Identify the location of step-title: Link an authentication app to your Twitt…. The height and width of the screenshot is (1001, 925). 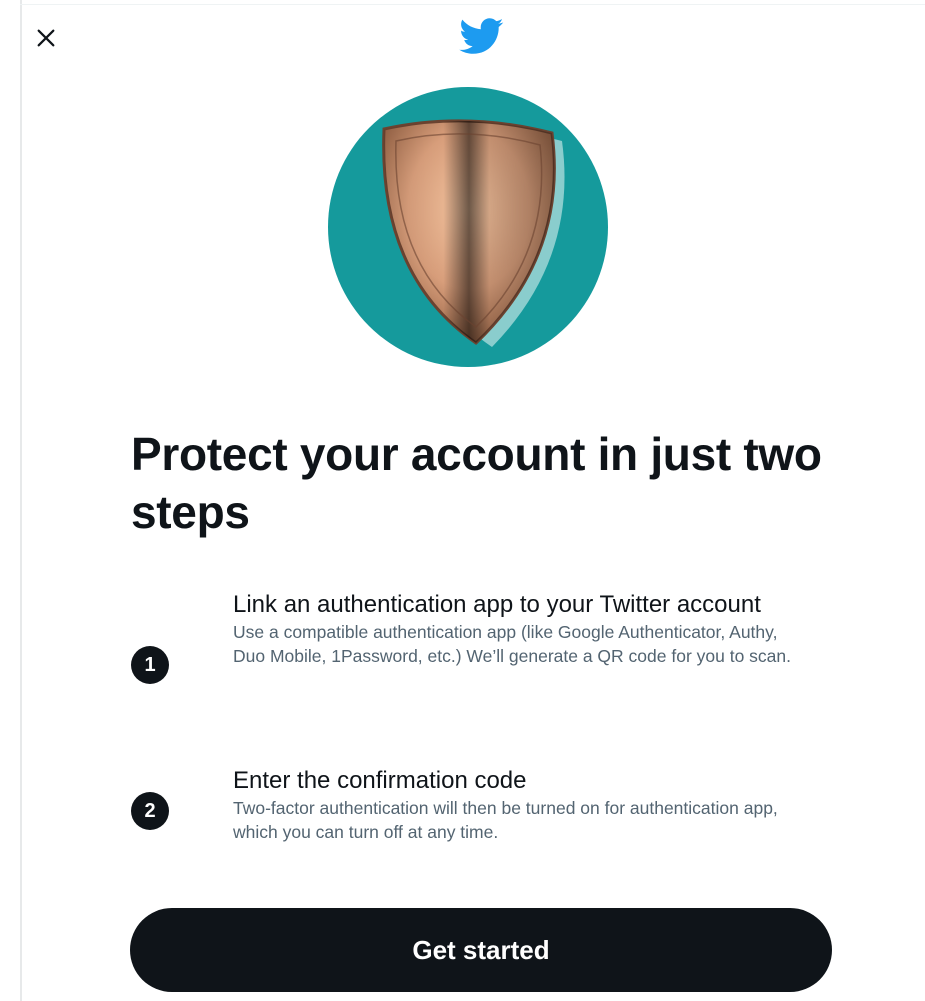
(497, 604).